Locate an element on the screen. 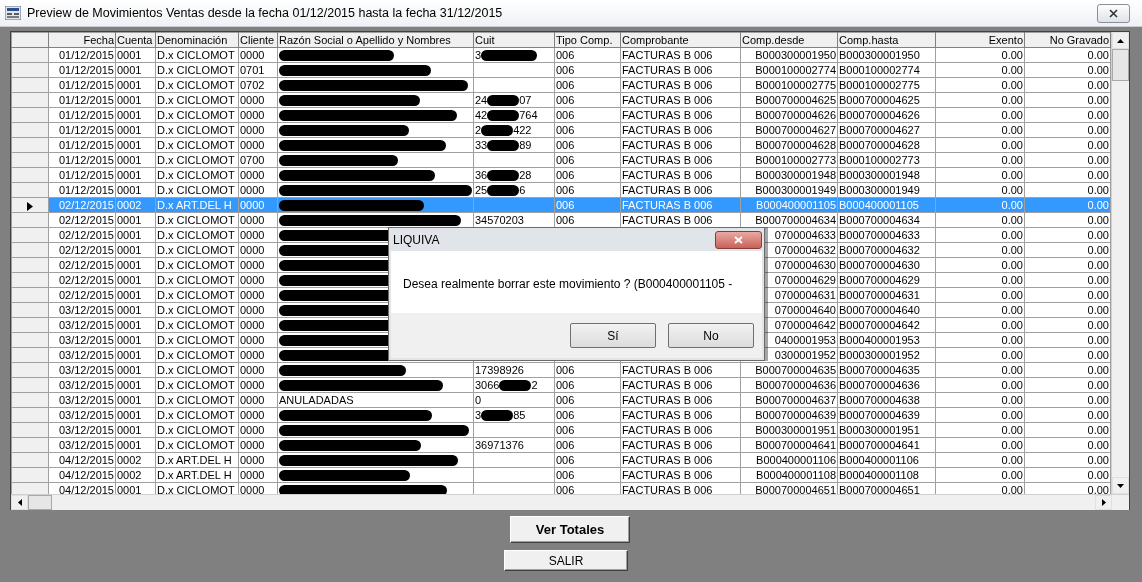 This screenshot has height=582, width=1142. column-header: Exento is located at coordinates (980, 40).